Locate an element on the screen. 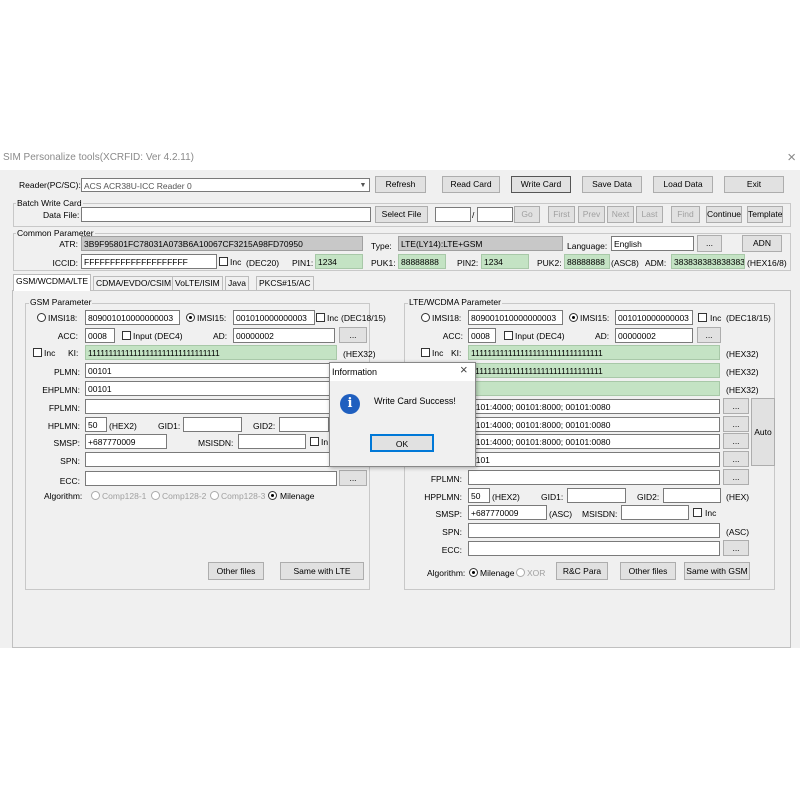  batch-from-input is located at coordinates (453, 214).